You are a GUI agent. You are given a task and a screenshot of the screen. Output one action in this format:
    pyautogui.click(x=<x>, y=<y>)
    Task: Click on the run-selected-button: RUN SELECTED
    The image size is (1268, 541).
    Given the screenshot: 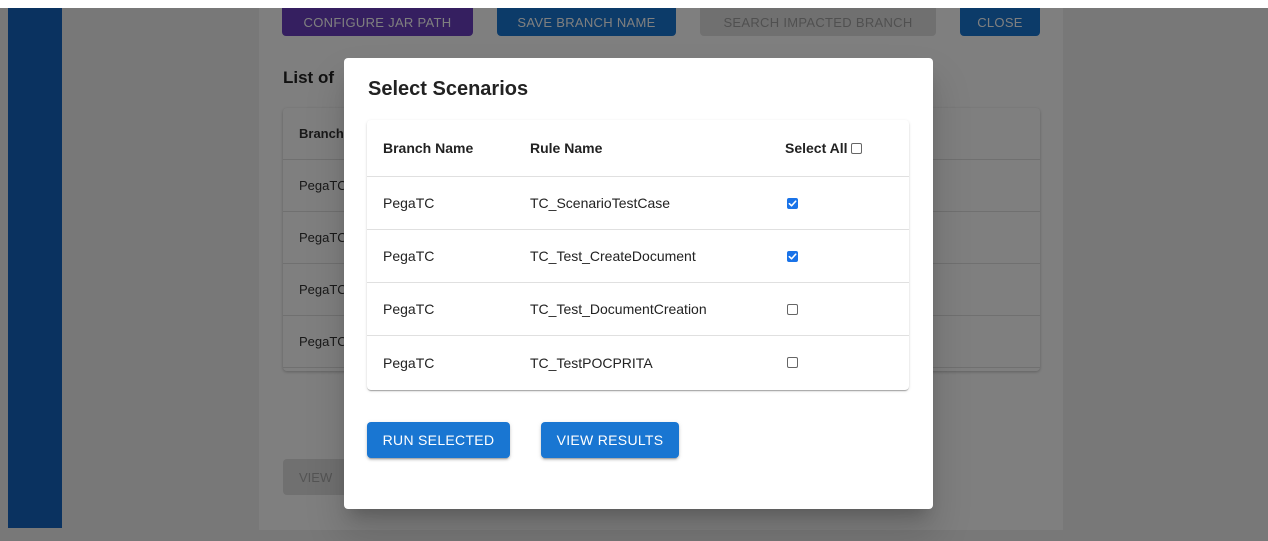 What is the action you would take?
    pyautogui.click(x=438, y=440)
    